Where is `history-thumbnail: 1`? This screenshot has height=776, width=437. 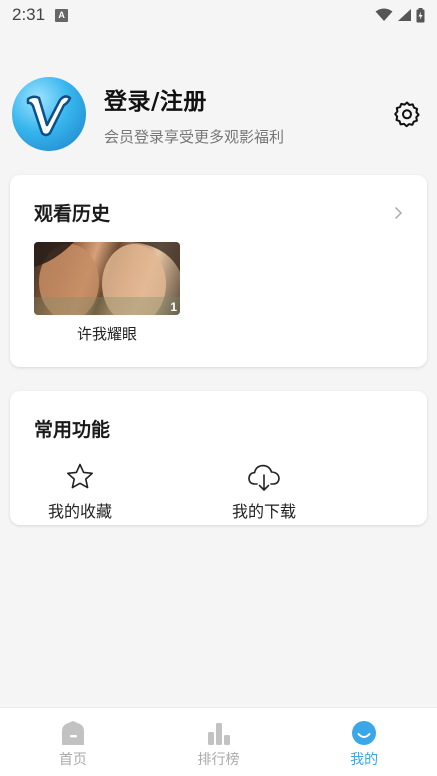
history-thumbnail: 1 is located at coordinates (107, 278).